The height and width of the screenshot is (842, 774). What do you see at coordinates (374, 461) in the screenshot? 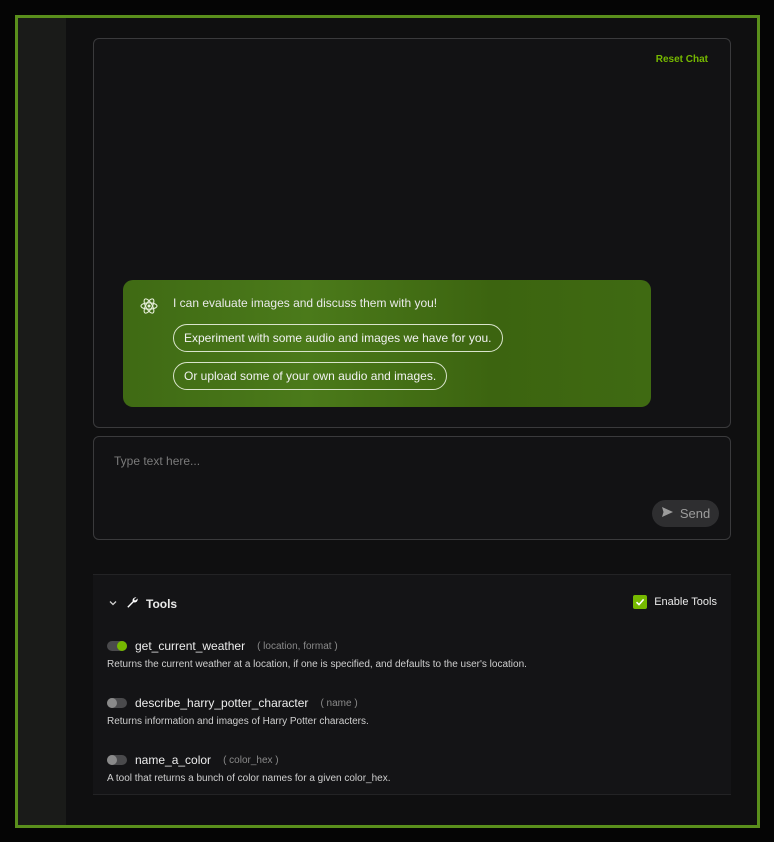
I see `message-text-input` at bounding box center [374, 461].